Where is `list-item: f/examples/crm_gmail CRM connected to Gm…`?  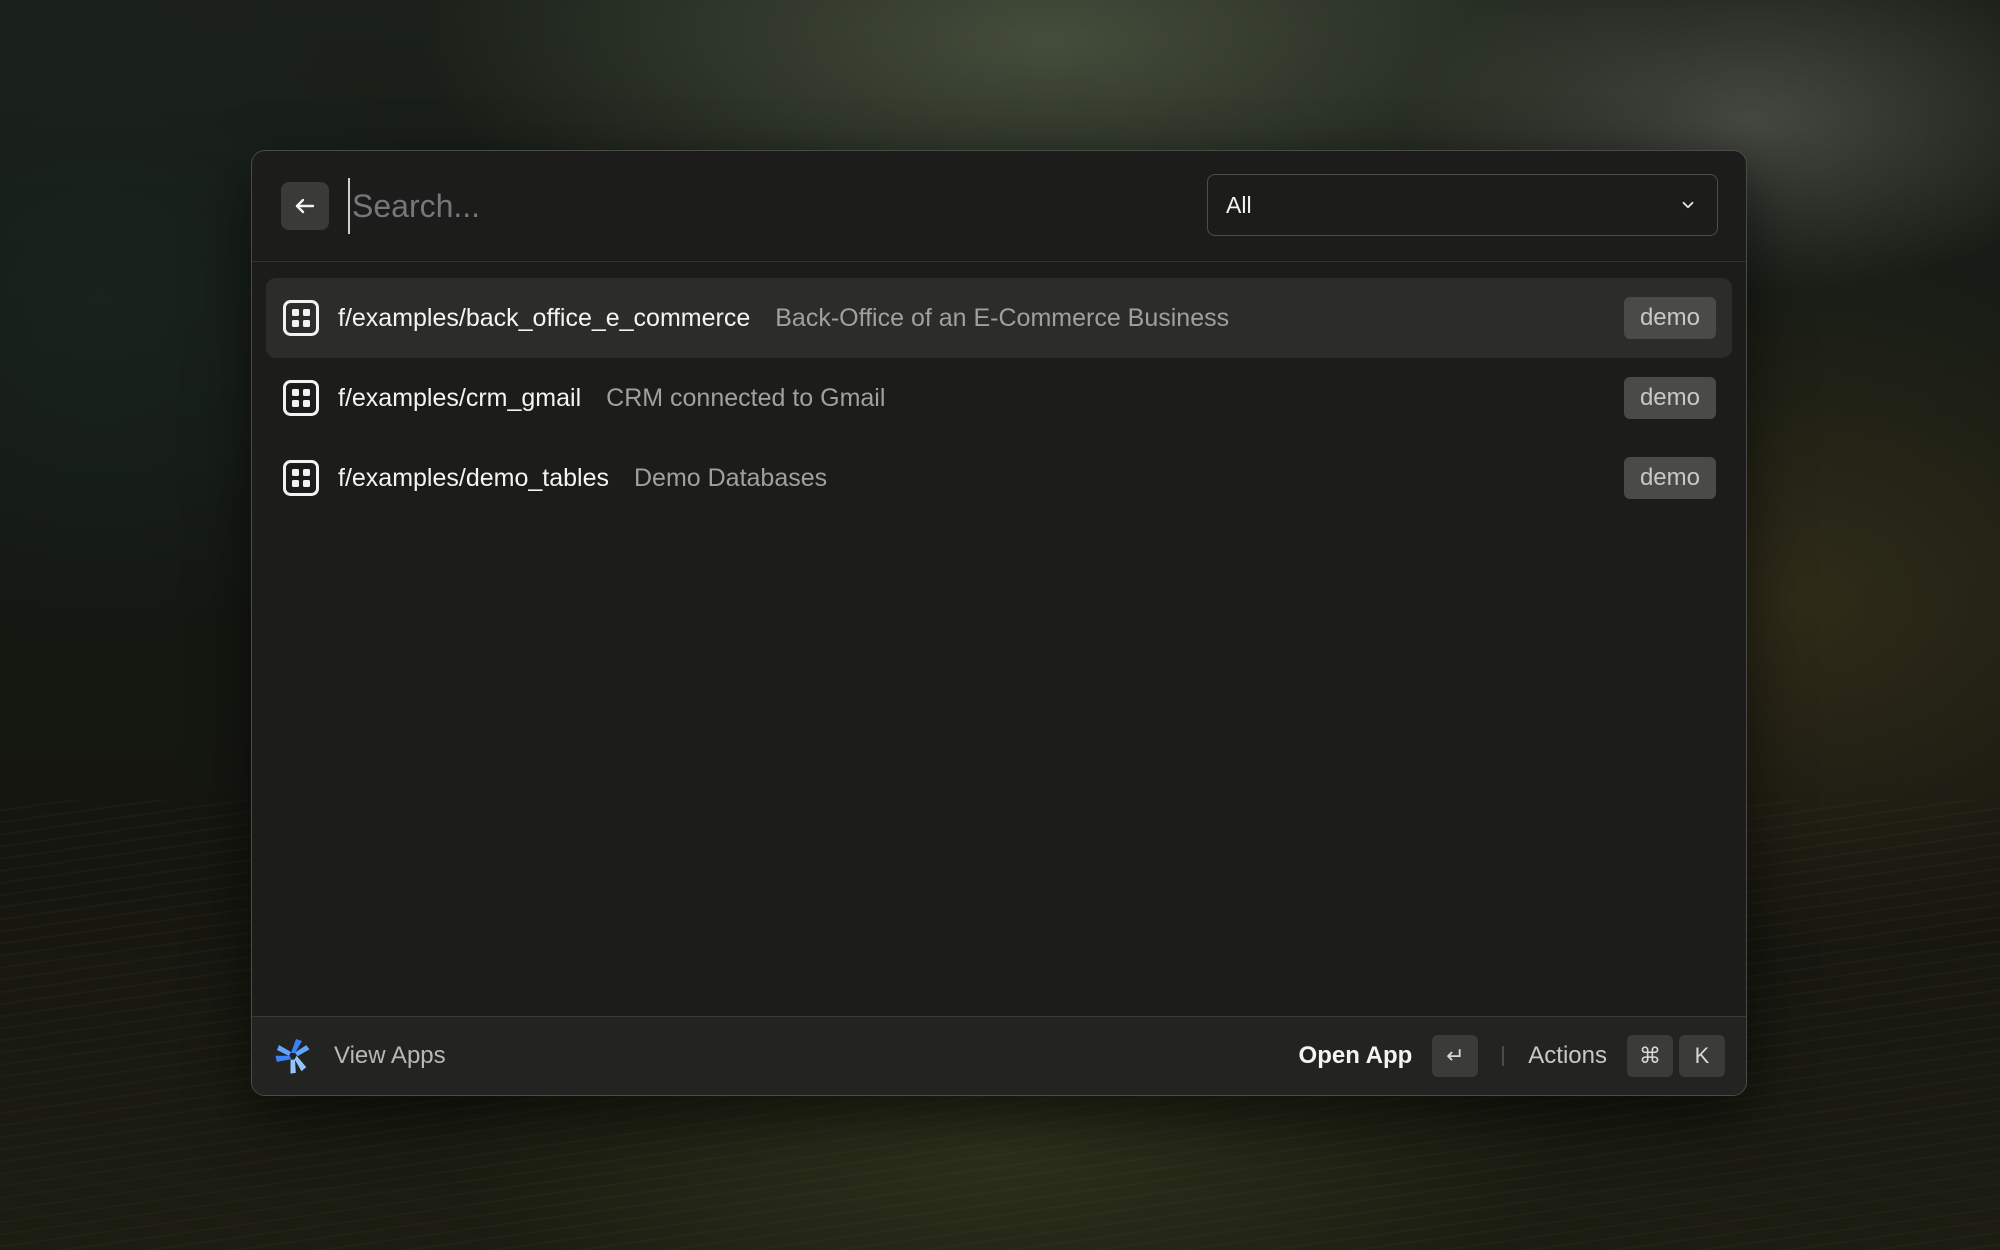
list-item: f/examples/crm_gmail CRM connected to Gm… is located at coordinates (999, 398).